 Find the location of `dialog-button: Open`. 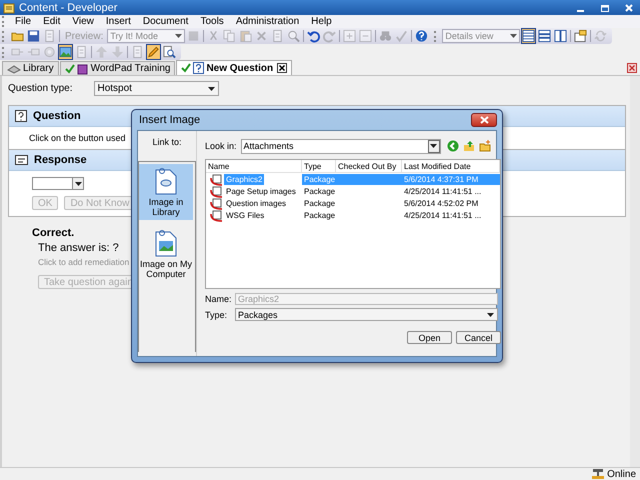

dialog-button: Open is located at coordinates (429, 337).